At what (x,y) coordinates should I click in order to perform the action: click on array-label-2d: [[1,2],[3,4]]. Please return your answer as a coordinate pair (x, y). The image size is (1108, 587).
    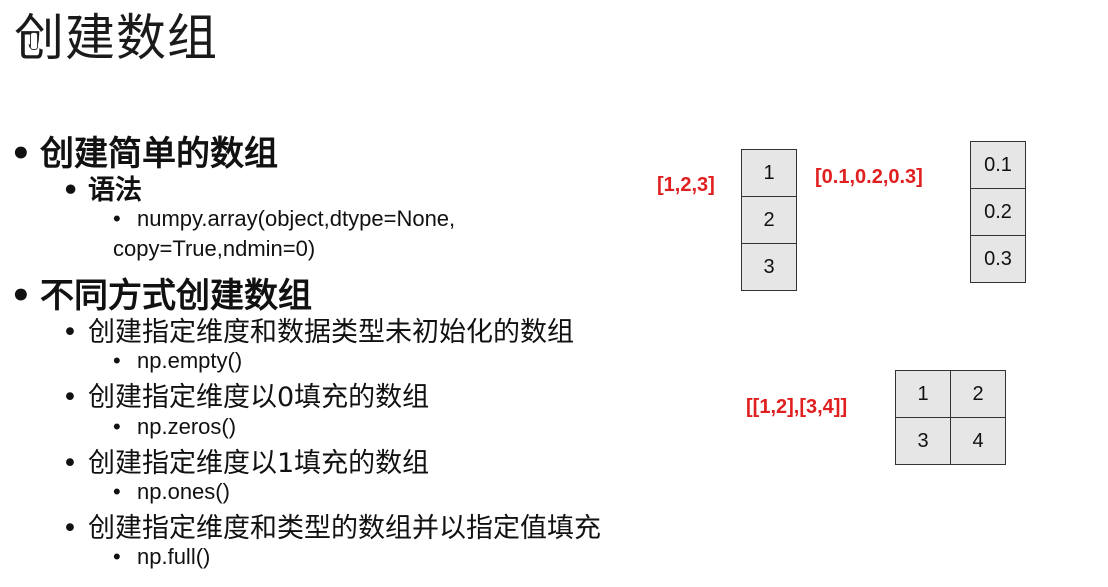
    Looking at the image, I should click on (797, 407).